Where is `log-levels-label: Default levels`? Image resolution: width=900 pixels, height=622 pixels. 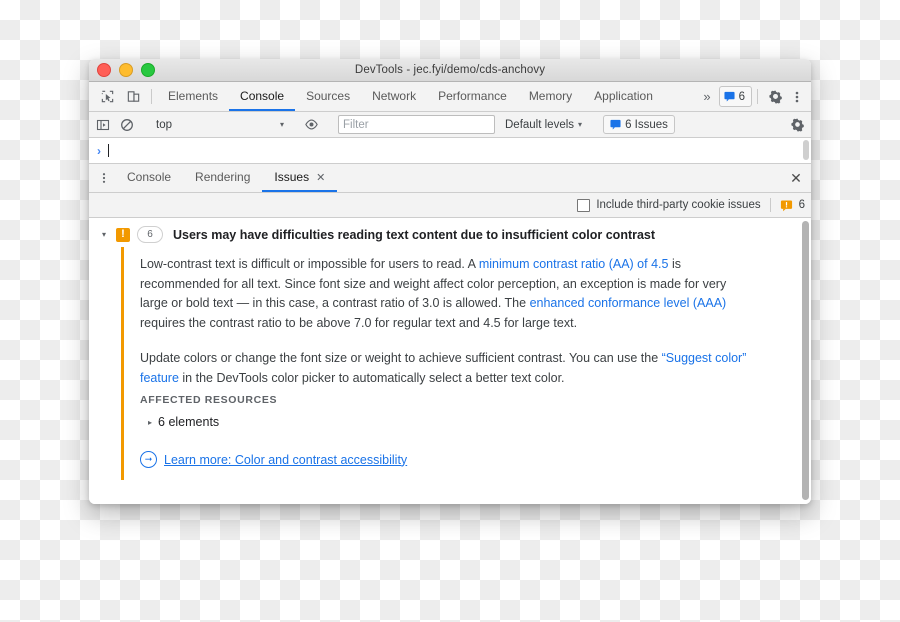 log-levels-label: Default levels is located at coordinates (540, 124).